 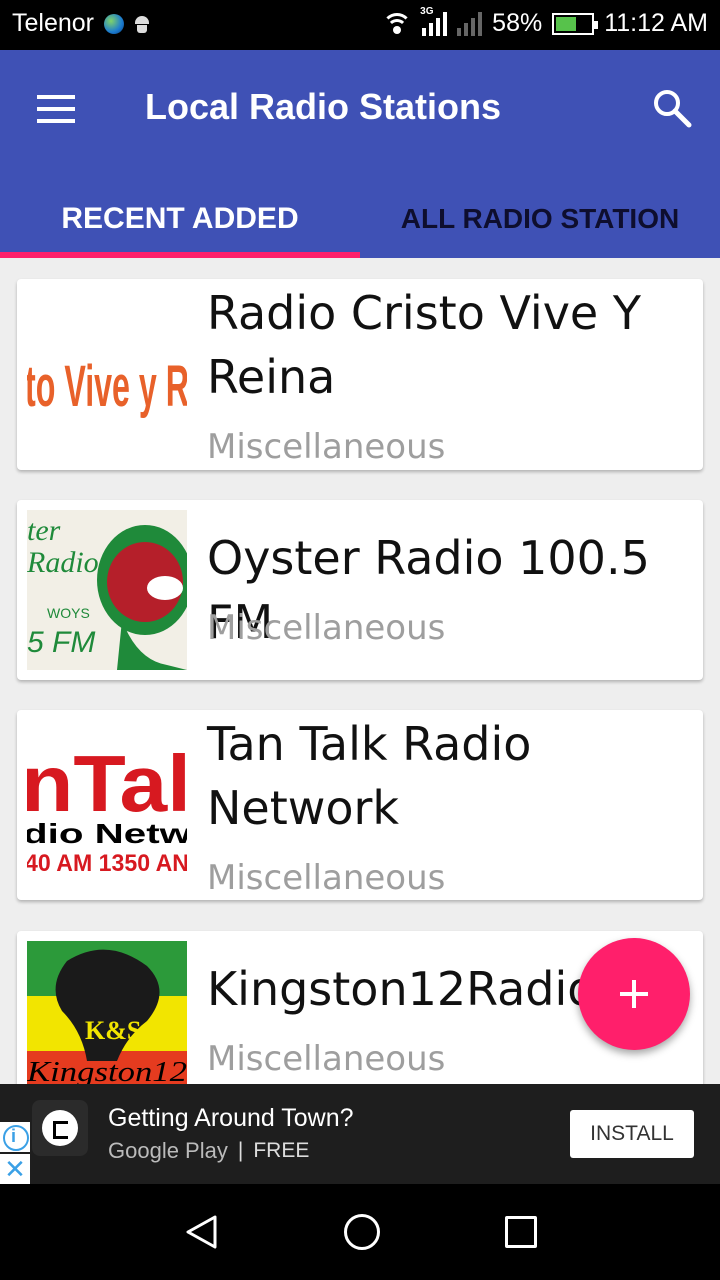 What do you see at coordinates (68, 613) in the screenshot?
I see `logo-text: WOYS` at bounding box center [68, 613].